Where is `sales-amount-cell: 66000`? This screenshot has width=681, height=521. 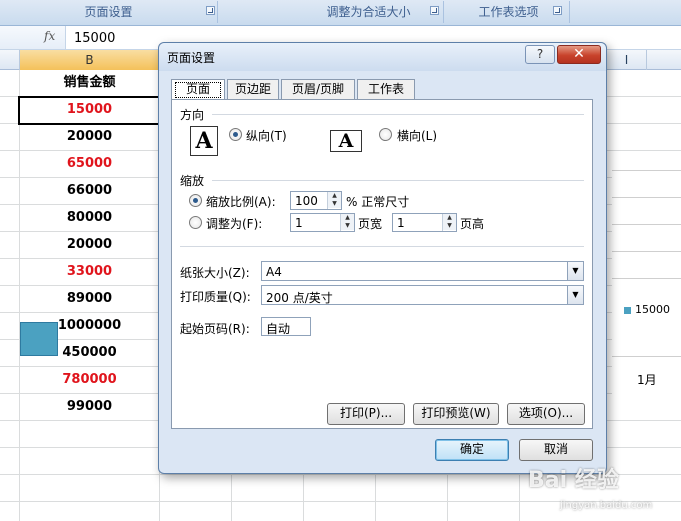
sales-amount-cell: 66000 is located at coordinates (89, 191).